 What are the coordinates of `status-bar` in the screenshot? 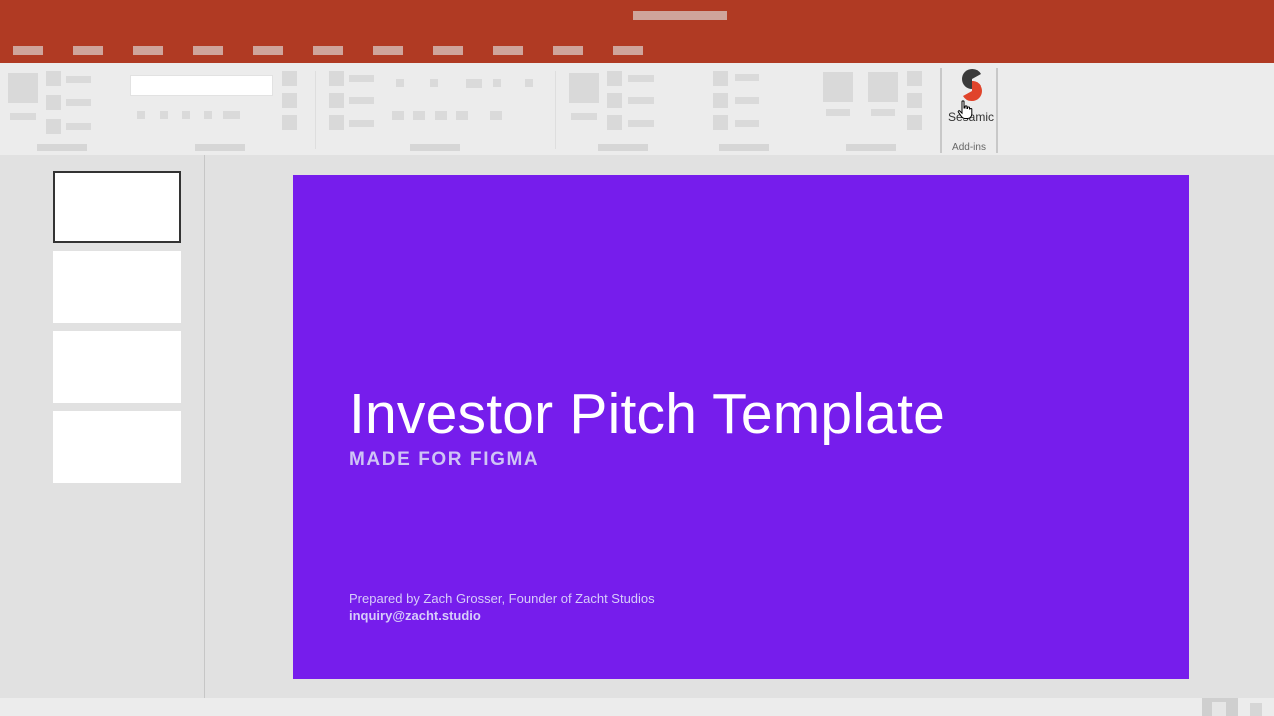 It's located at (637, 707).